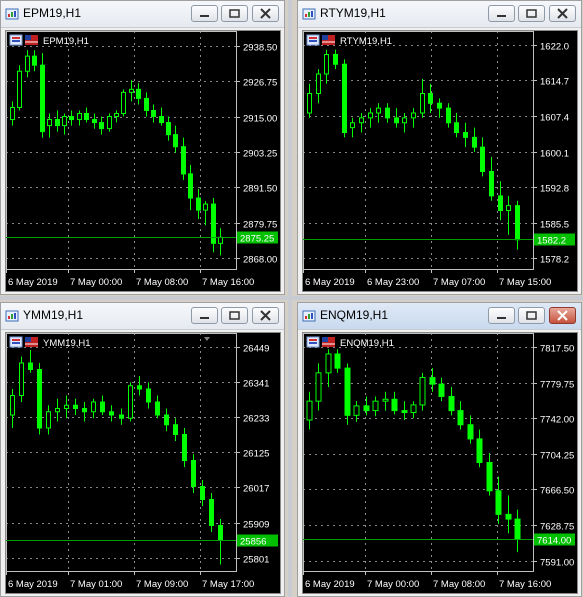 This screenshot has height=597, width=583. Describe the element at coordinates (256, 525) in the screenshot. I see `y-tick-label: 25909` at that location.